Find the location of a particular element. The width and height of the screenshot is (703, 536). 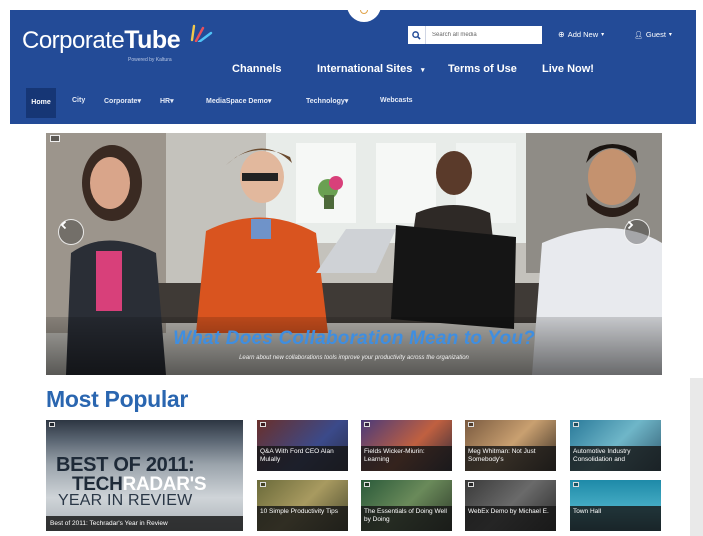

most-popular-heading: Most Popular is located at coordinates (117, 399).